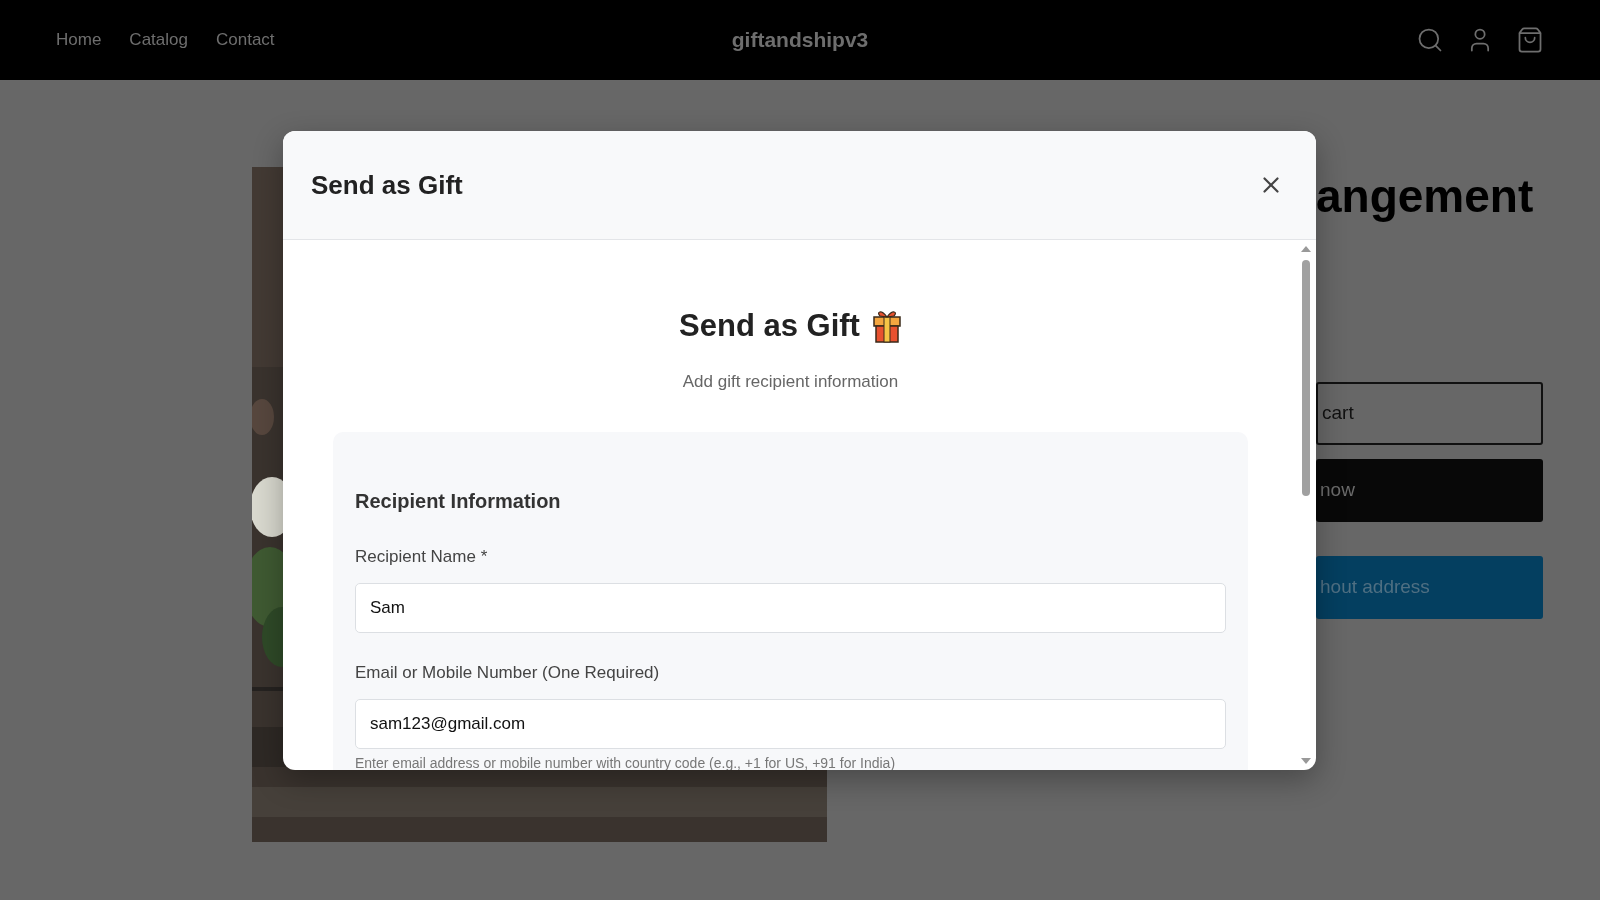  Describe the element at coordinates (387, 185) in the screenshot. I see `dialog-title: Send as Gift` at that location.